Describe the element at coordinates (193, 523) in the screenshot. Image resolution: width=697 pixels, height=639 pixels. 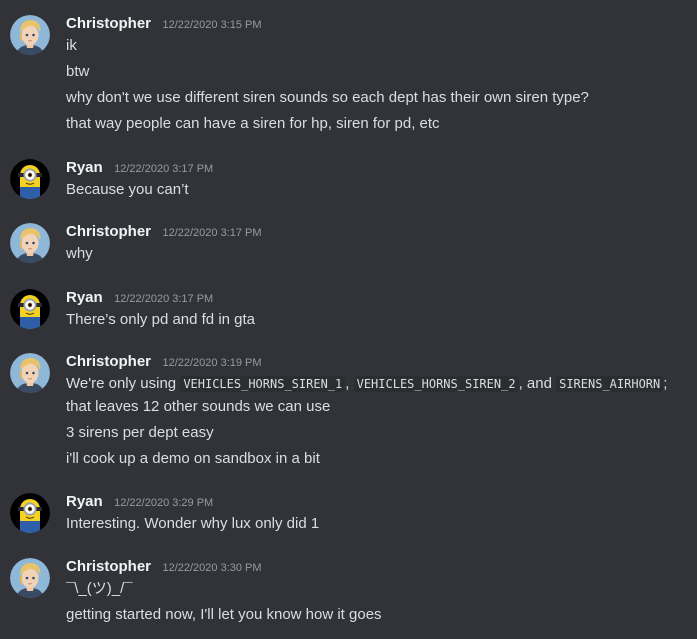
I see `message-text: Interesting. Wonder why lux only did 1` at that location.